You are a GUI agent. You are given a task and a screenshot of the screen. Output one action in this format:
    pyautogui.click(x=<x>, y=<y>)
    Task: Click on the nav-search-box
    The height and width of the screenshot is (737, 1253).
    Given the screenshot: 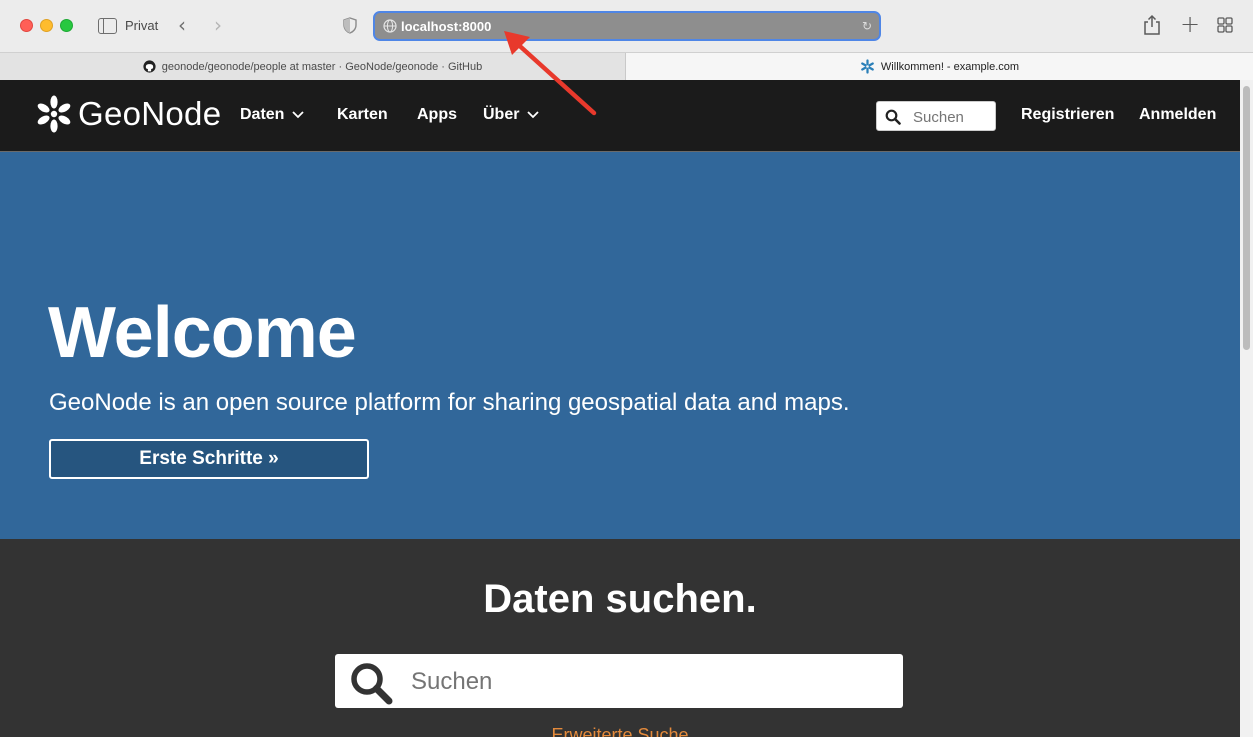 What is the action you would take?
    pyautogui.click(x=936, y=116)
    